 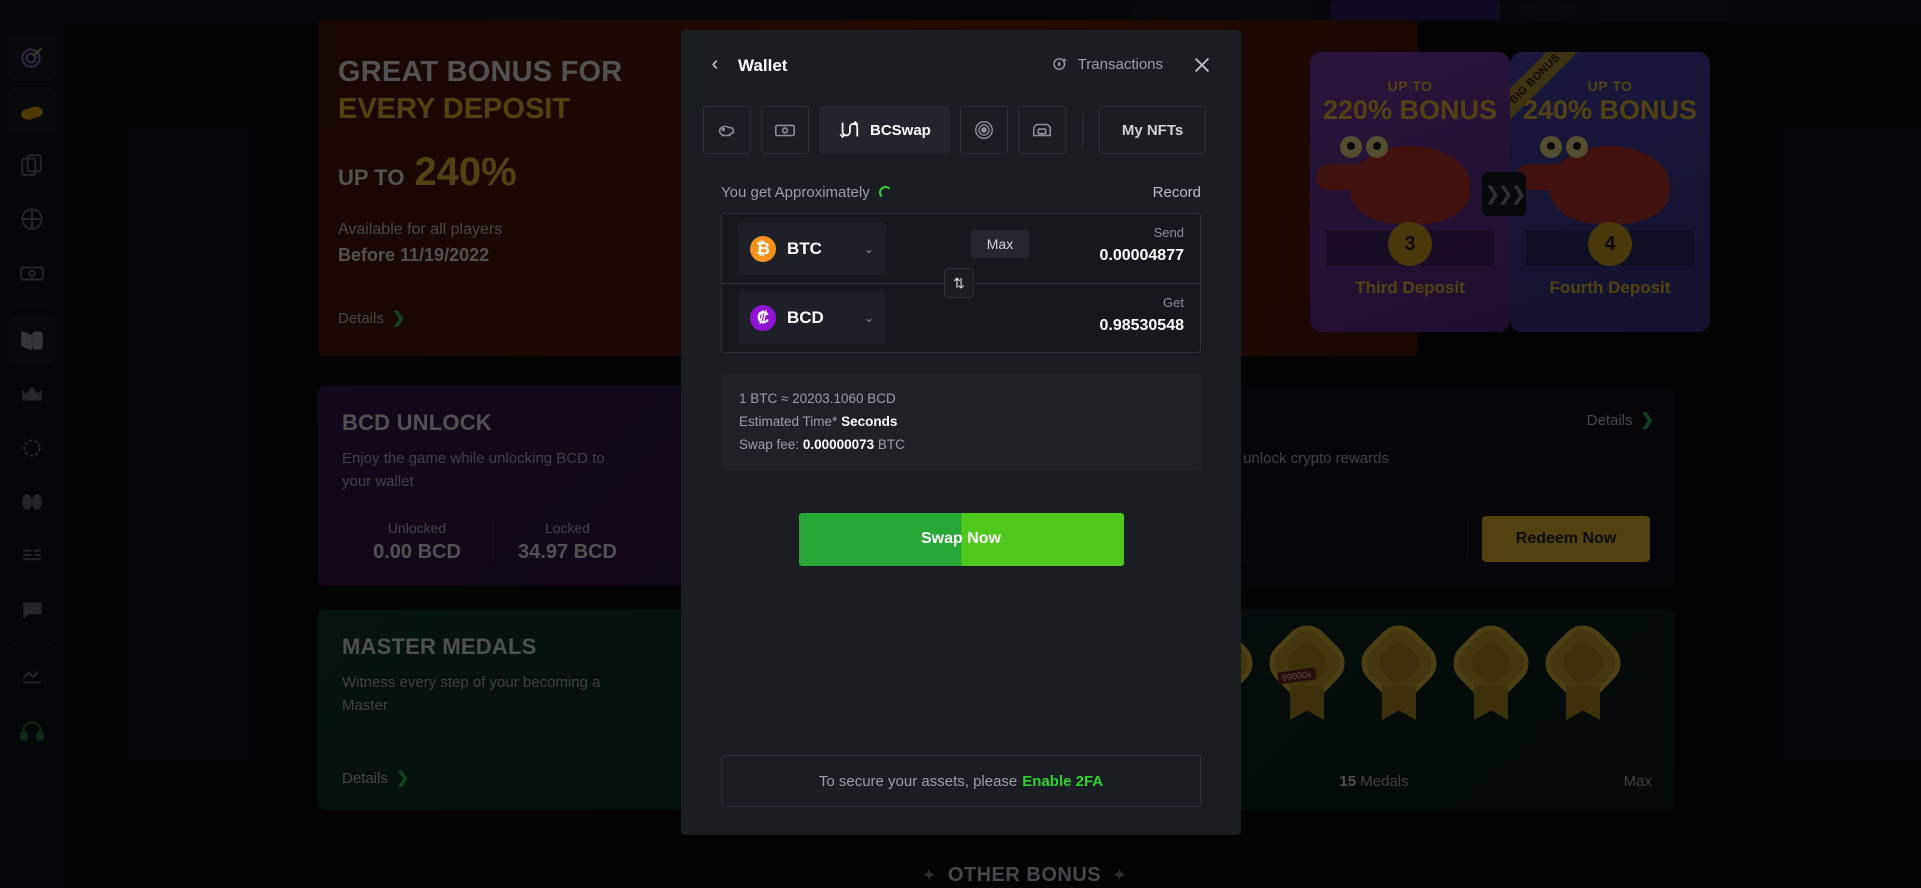 I want to click on transactions-icon, so click(x=1060, y=64).